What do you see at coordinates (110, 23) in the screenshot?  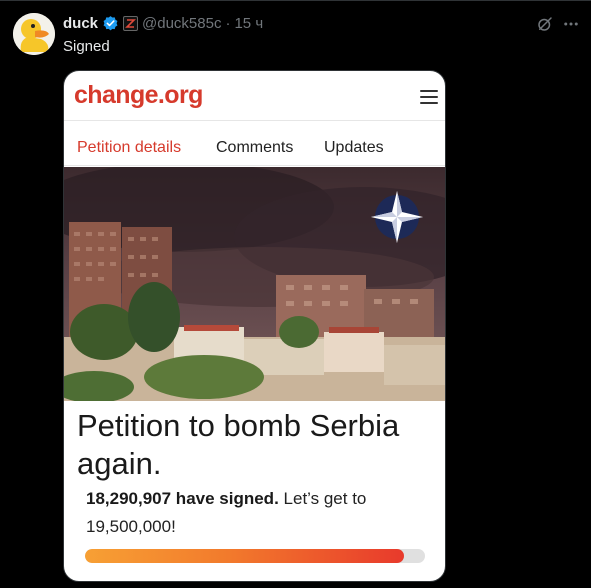 I see `verified-badge-icon` at bounding box center [110, 23].